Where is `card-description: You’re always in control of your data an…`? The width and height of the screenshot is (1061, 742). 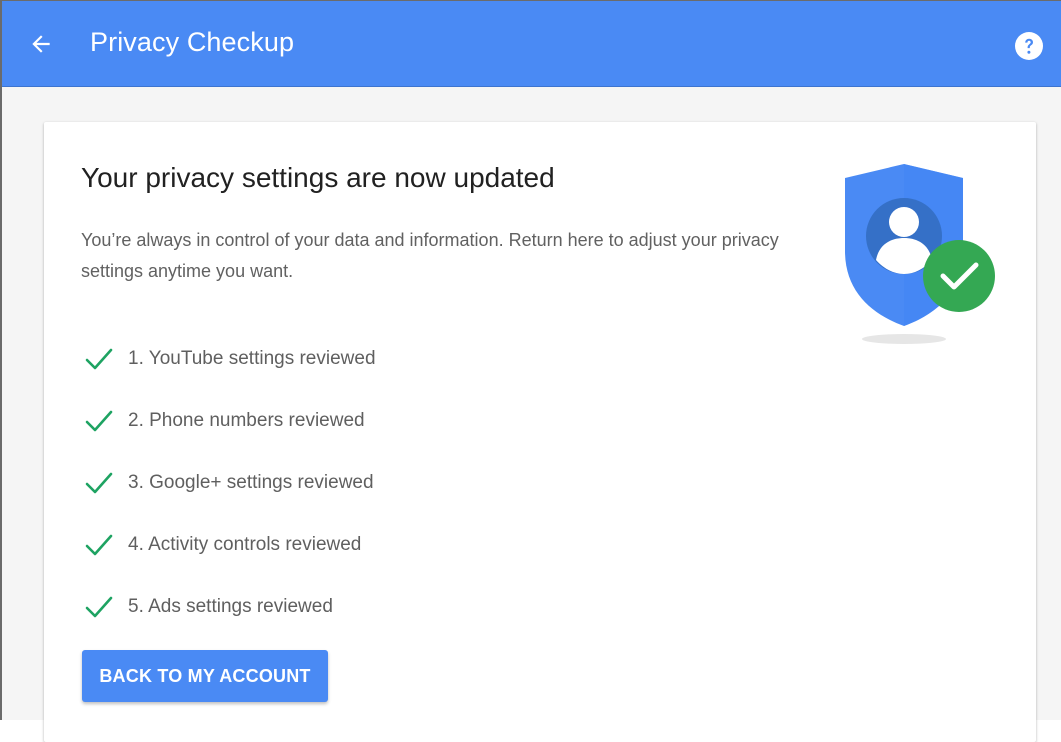
card-description: You’re always in control of your data an… is located at coordinates (430, 255).